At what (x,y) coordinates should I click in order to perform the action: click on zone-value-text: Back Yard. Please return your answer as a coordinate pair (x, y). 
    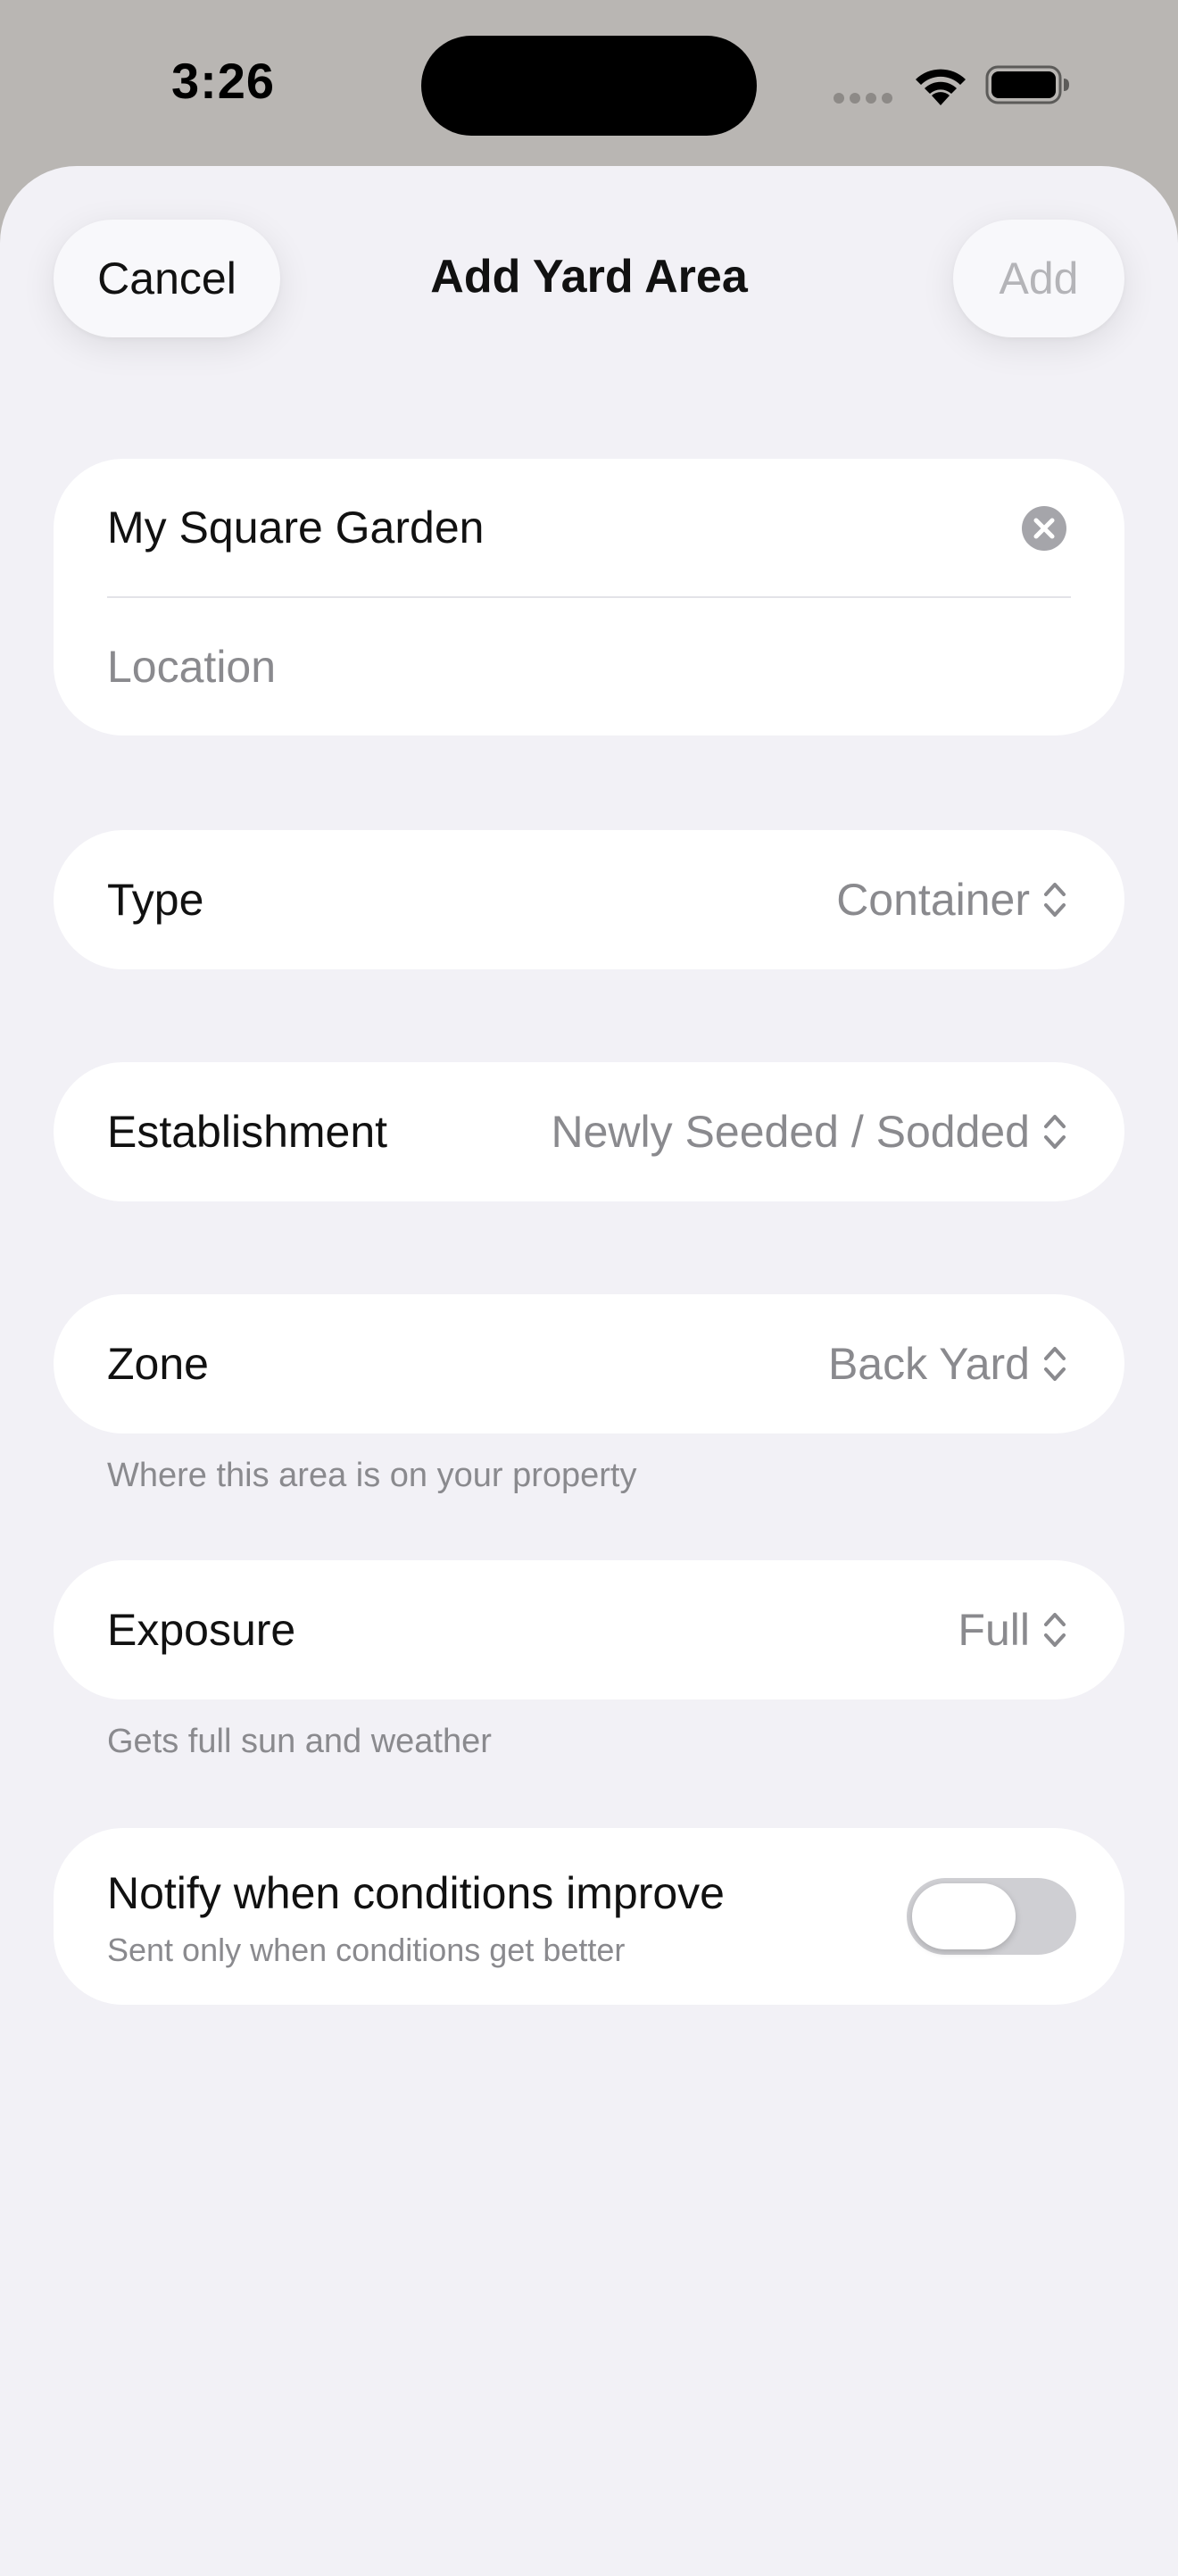
    Looking at the image, I should click on (928, 1364).